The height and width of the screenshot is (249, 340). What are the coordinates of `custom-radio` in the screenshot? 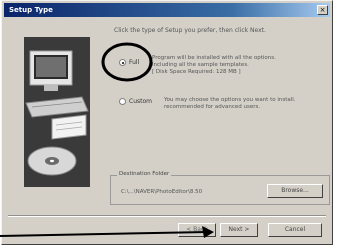 It's located at (122, 101).